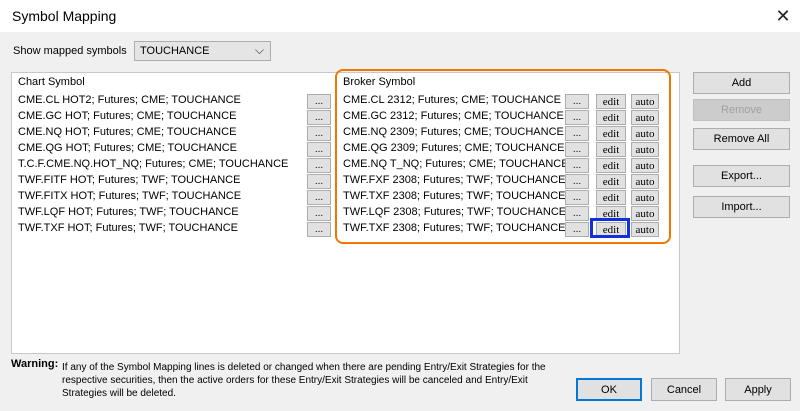 The image size is (800, 411). What do you see at coordinates (259, 50) in the screenshot?
I see `chevron-down-icon: ⌵` at bounding box center [259, 50].